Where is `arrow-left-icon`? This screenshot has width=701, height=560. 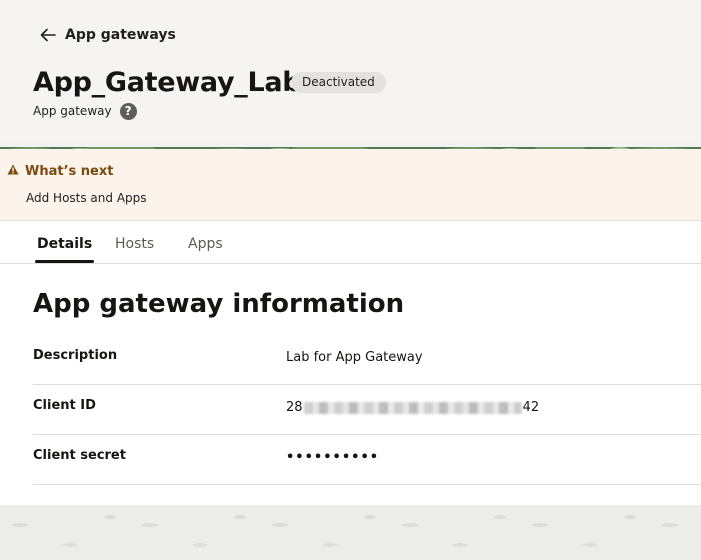
arrow-left-icon is located at coordinates (48, 35).